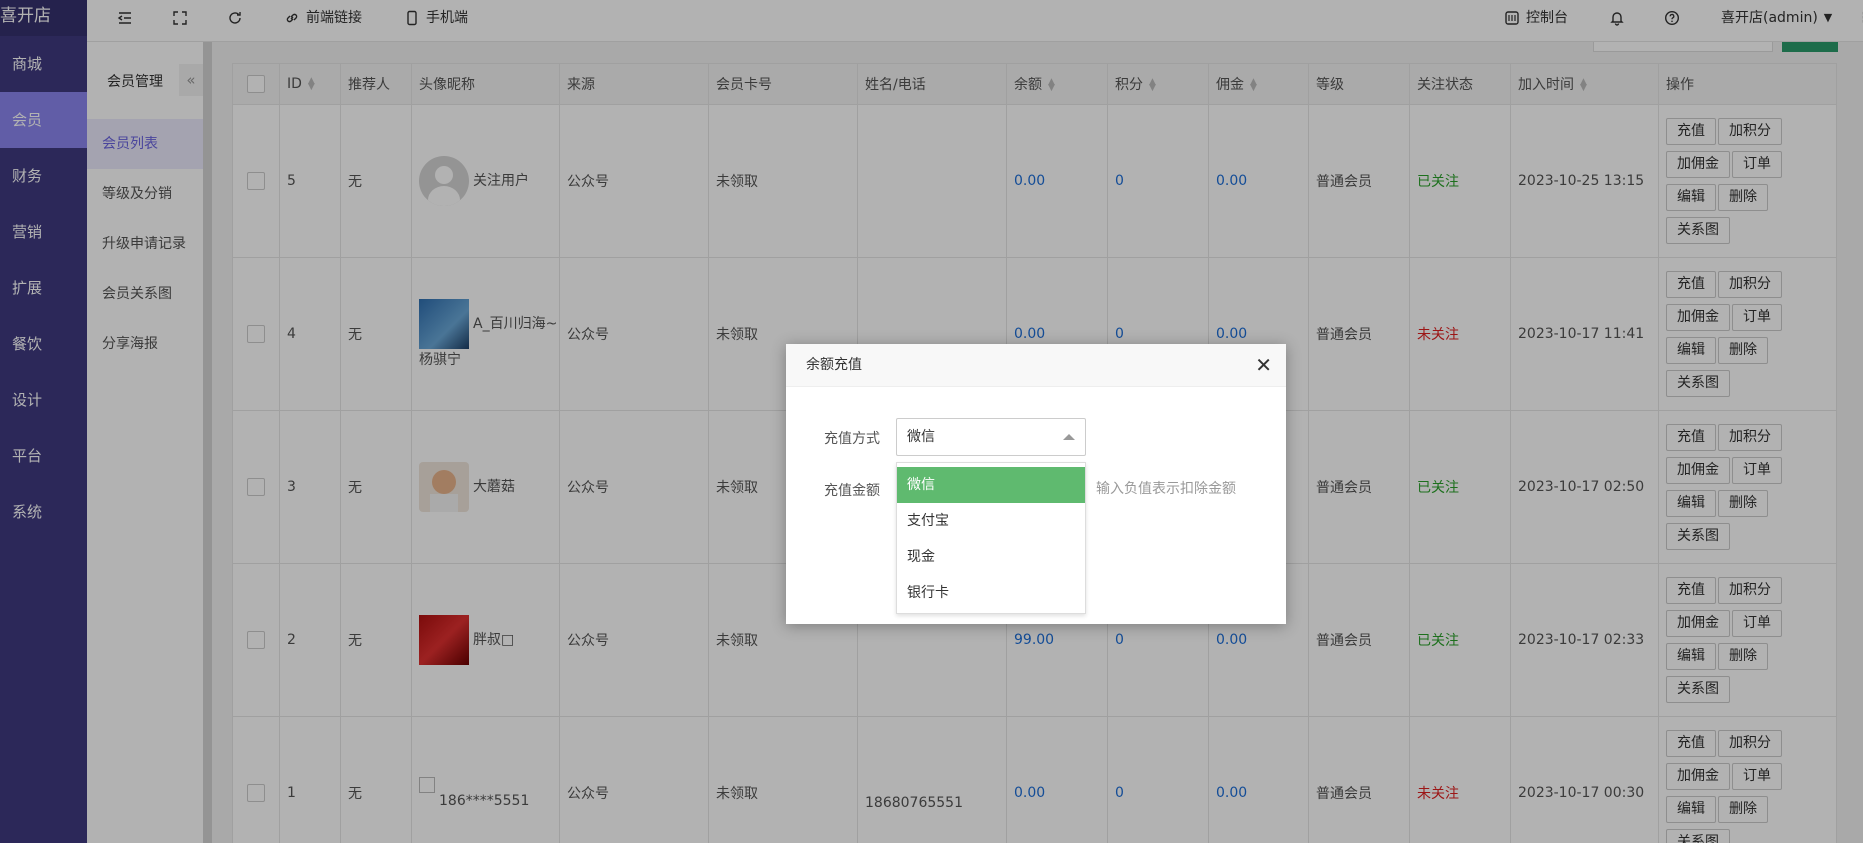 This screenshot has width=1863, height=843. I want to click on option-bank-card: 银行卡, so click(991, 593).